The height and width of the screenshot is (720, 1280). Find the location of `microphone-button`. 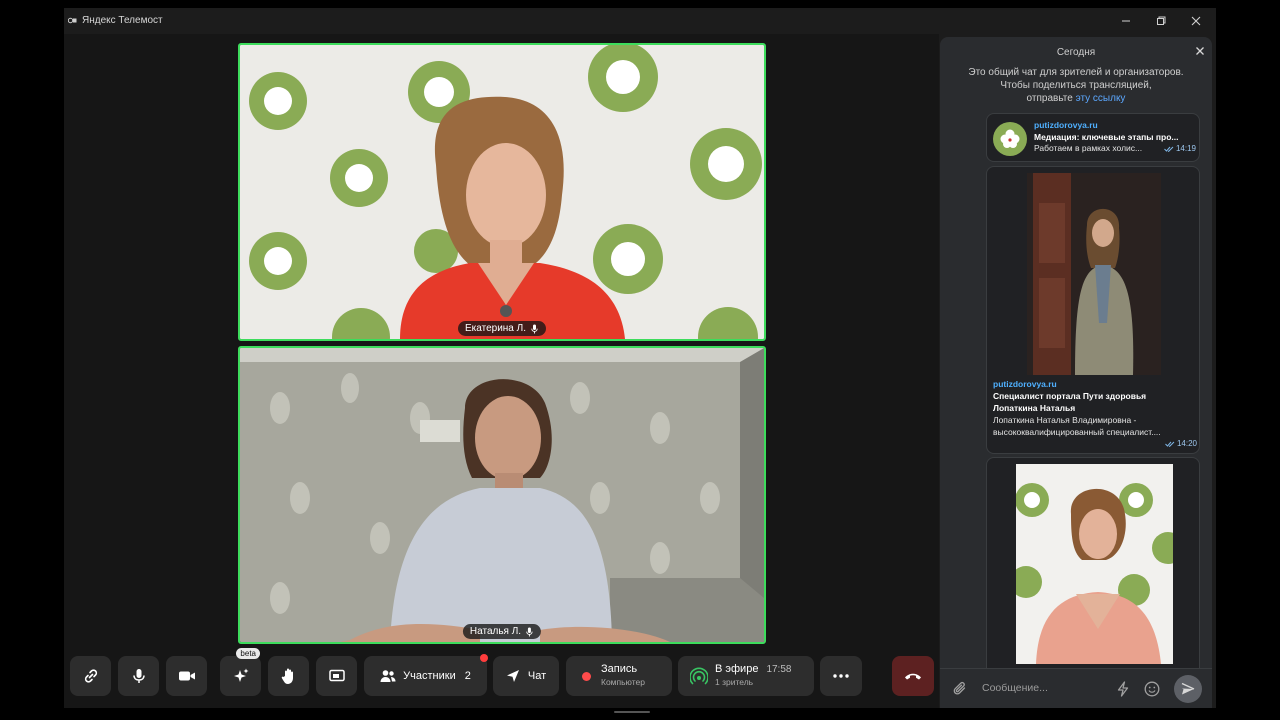

microphone-button is located at coordinates (138, 676).